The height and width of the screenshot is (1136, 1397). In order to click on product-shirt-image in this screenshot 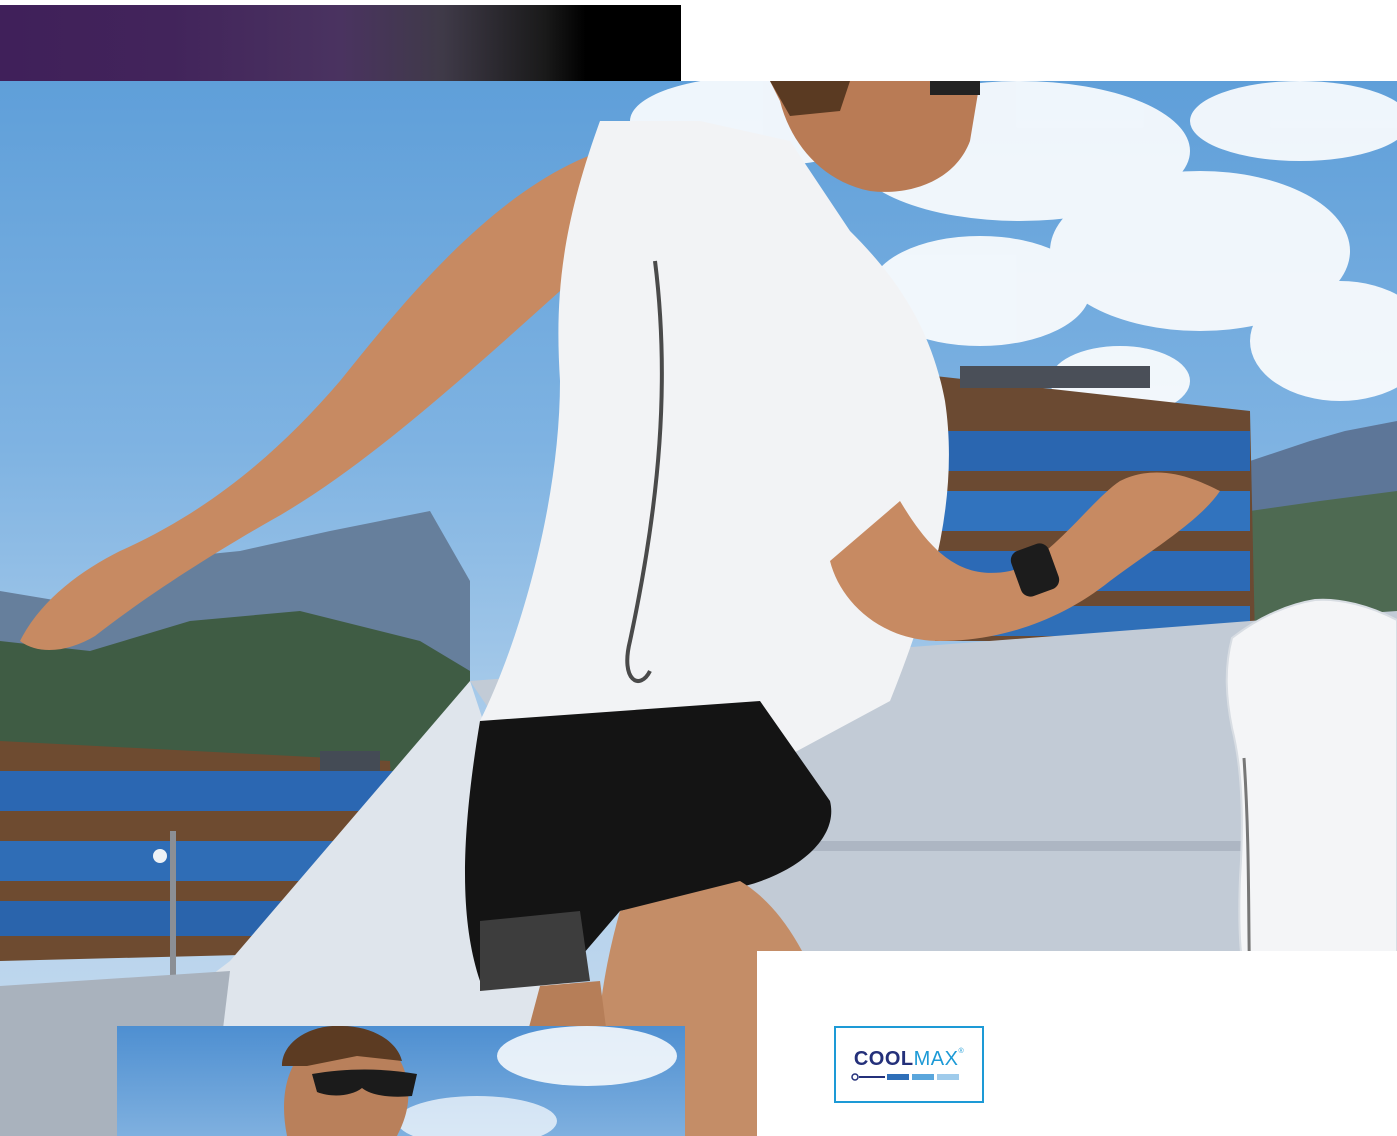, I will do `click(1308, 804)`.